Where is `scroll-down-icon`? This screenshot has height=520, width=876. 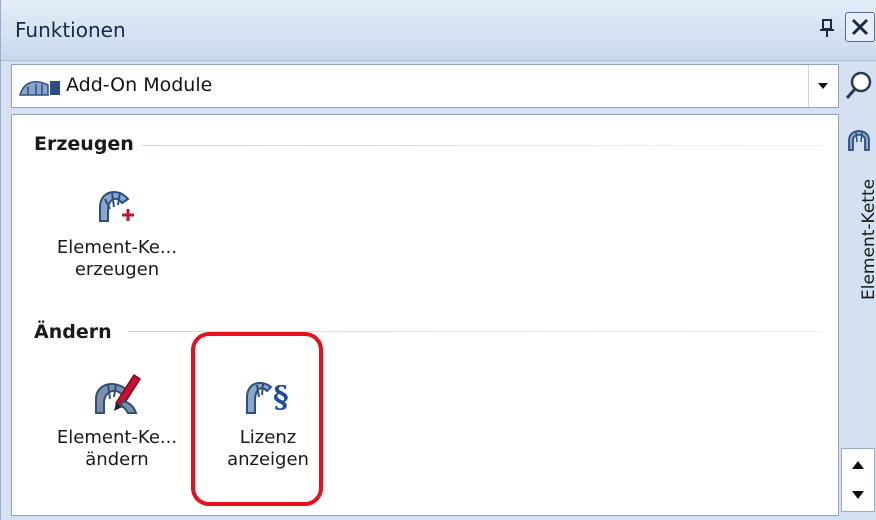 scroll-down-icon is located at coordinates (858, 498).